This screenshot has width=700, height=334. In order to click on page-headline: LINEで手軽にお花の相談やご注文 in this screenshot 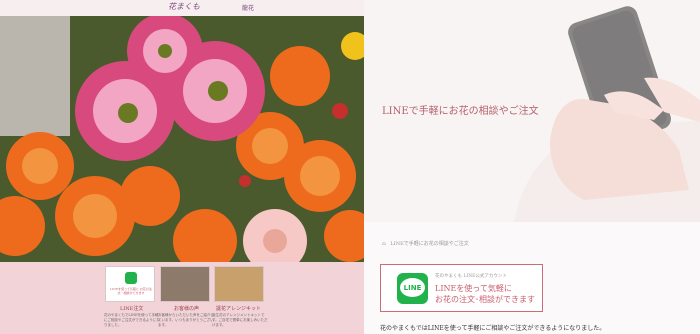, I will do `click(460, 111)`.